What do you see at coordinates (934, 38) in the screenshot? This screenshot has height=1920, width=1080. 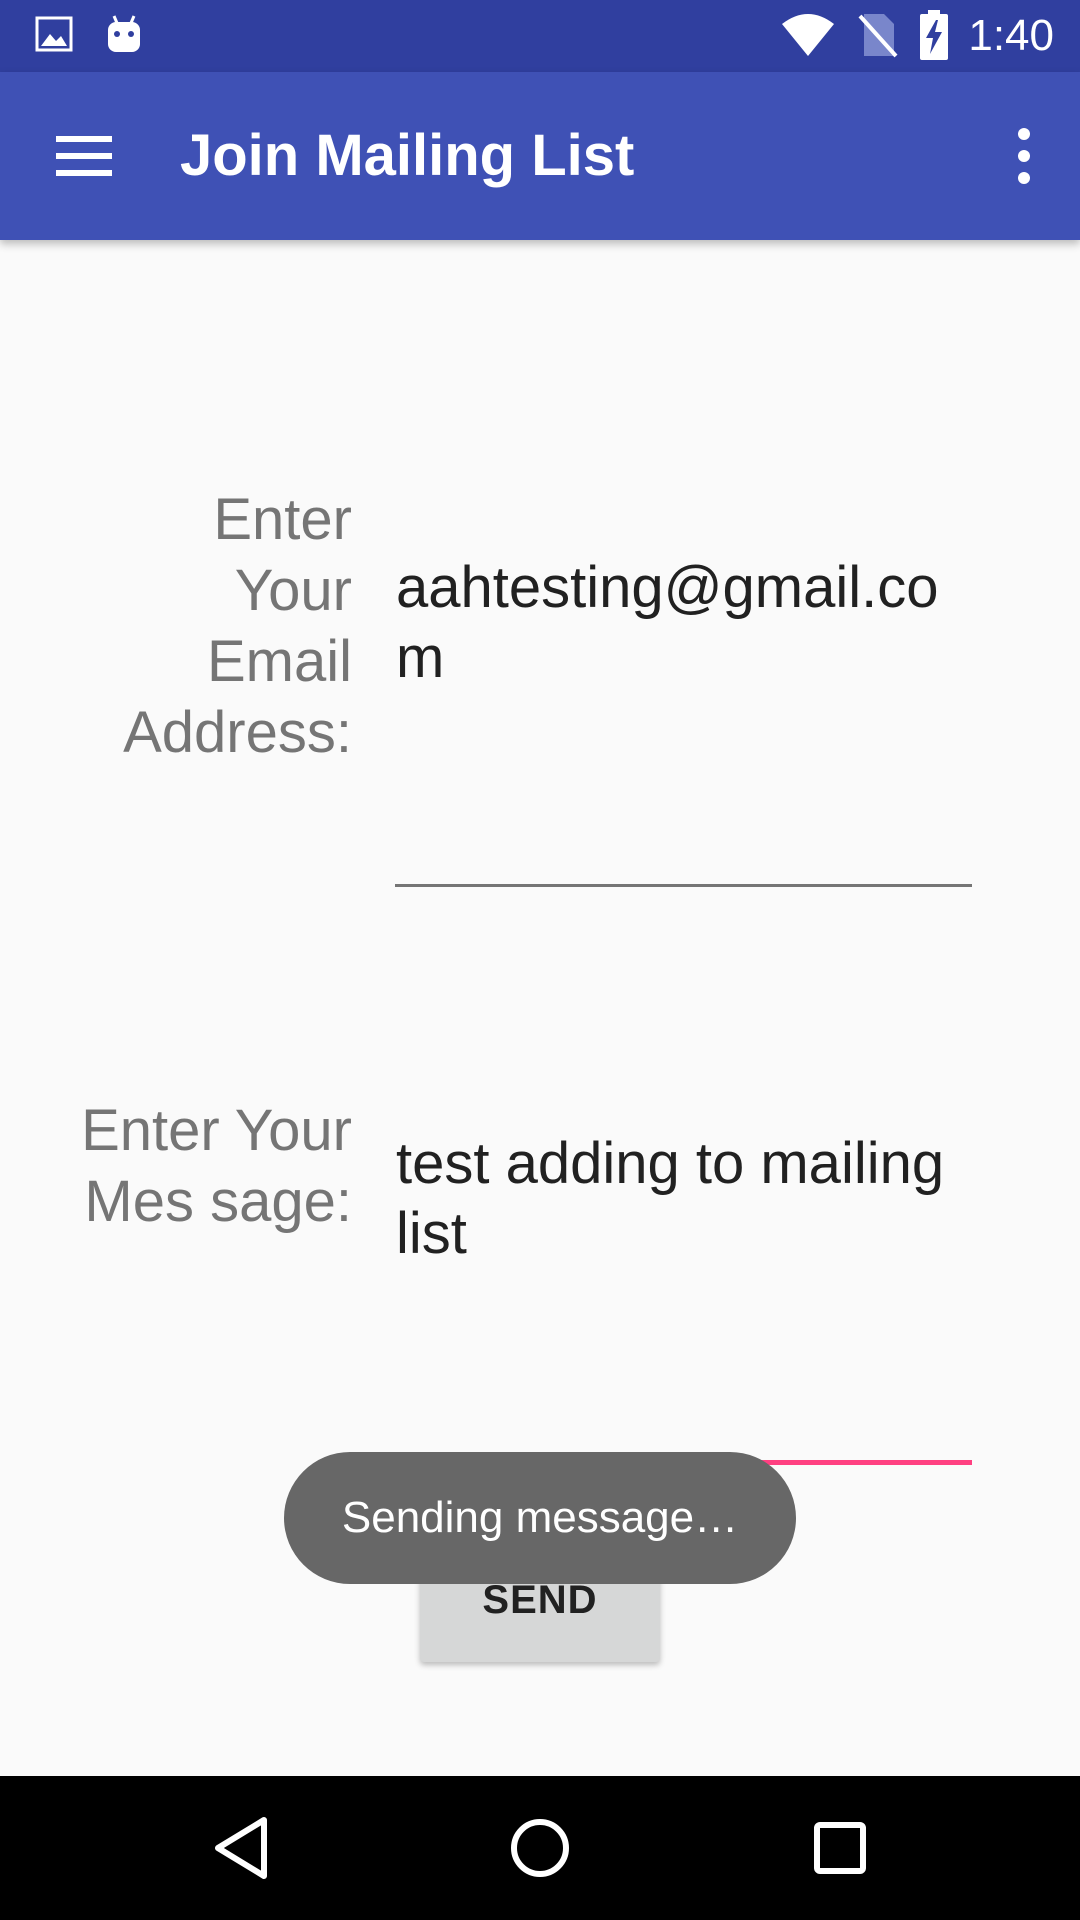 I see `battery-charging-icon` at bounding box center [934, 38].